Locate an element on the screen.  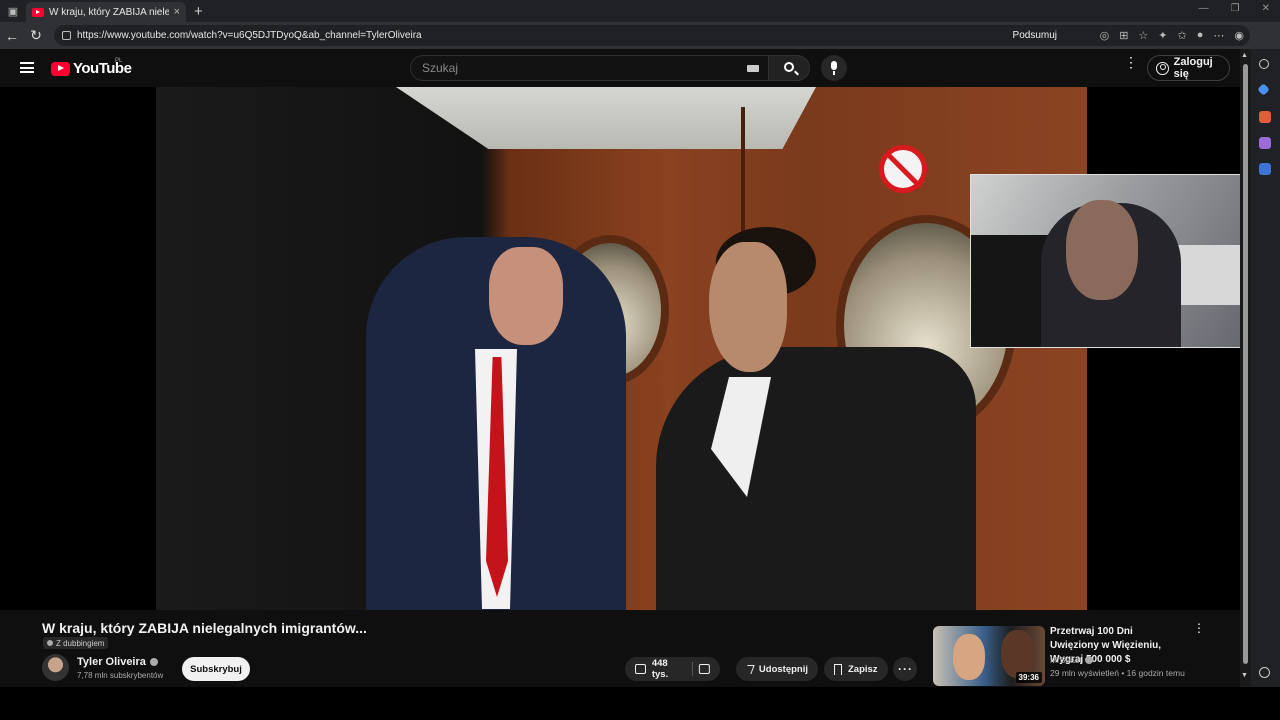
user-icon is located at coordinates (1162, 68).